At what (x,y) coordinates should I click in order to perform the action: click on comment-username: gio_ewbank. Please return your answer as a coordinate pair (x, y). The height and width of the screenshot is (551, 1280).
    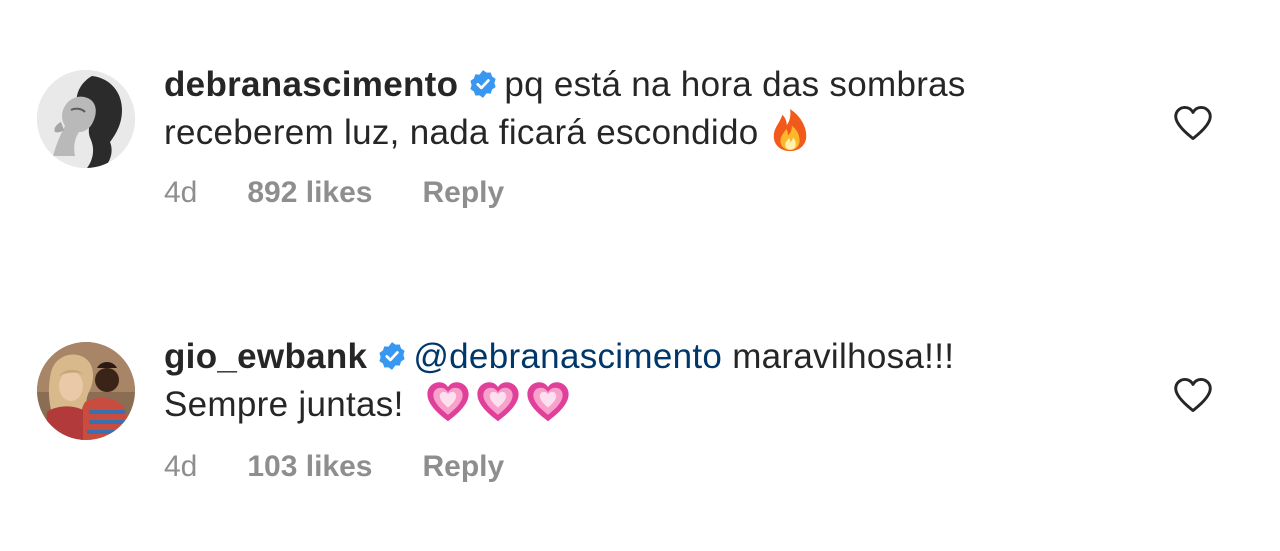
    Looking at the image, I should click on (265, 356).